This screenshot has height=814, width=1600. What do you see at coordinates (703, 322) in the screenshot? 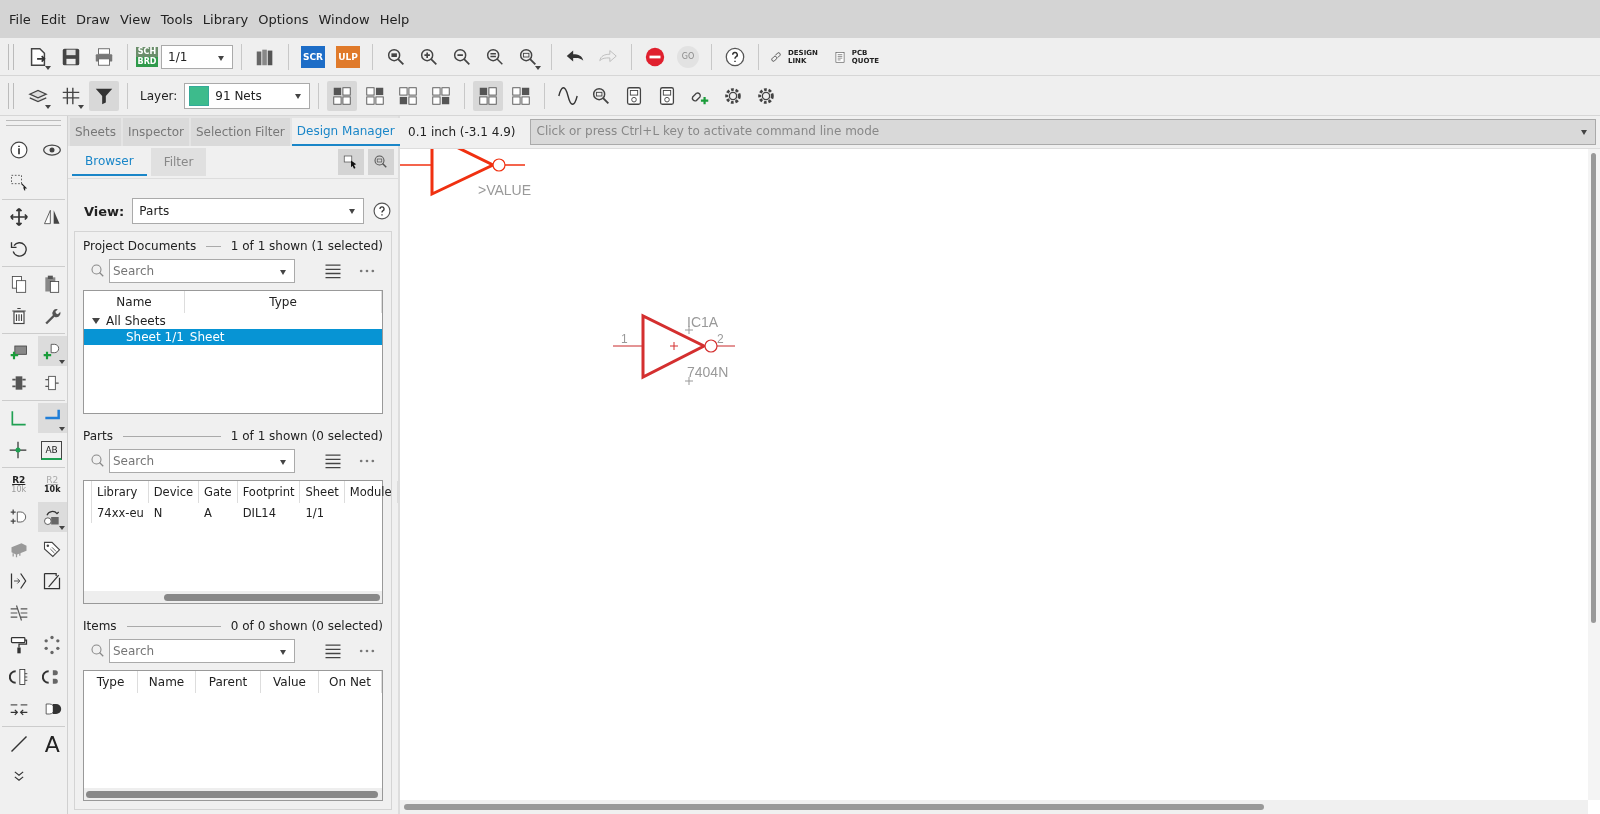
I see `part-name-label: IC1A` at bounding box center [703, 322].